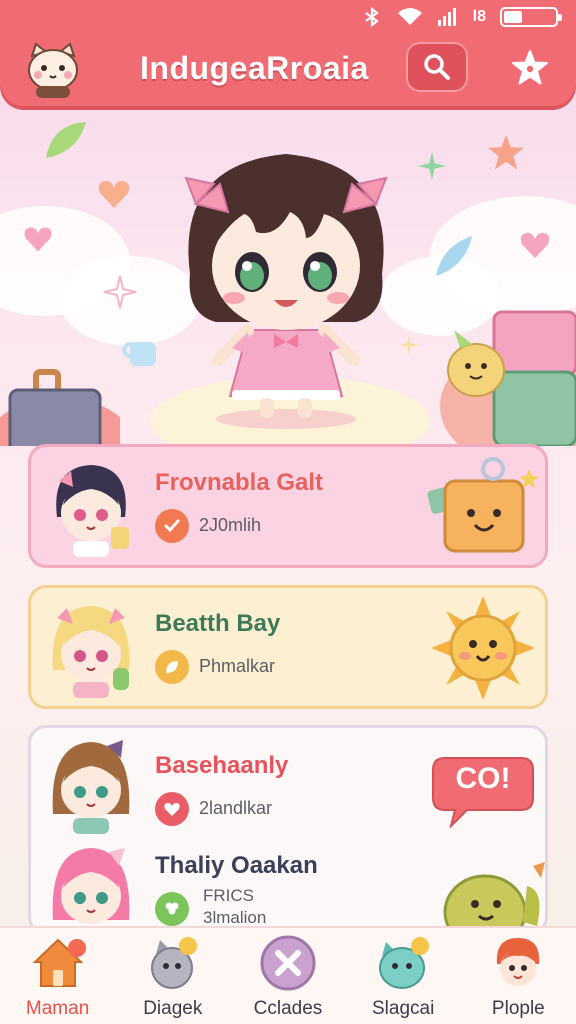 This screenshot has height=1024, width=576. I want to click on card-subtitle: 2J0mlih, so click(230, 525).